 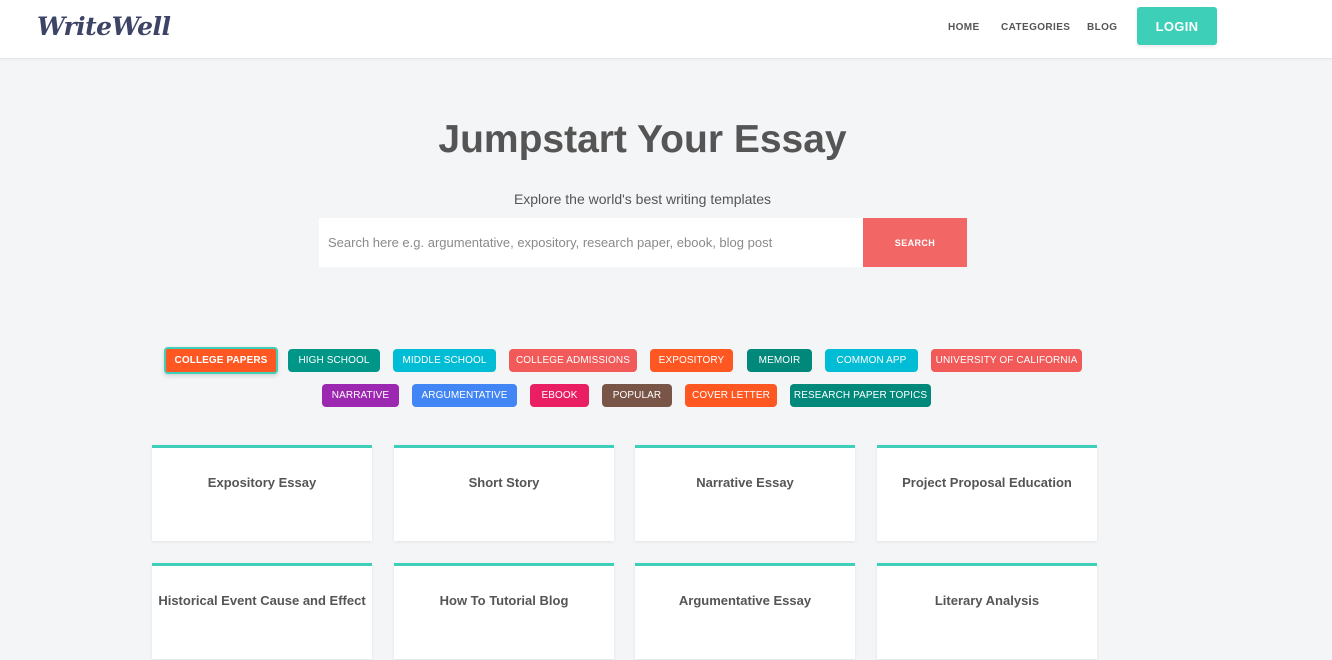 What do you see at coordinates (871, 360) in the screenshot?
I see `tag-common-app: COMMON APP` at bounding box center [871, 360].